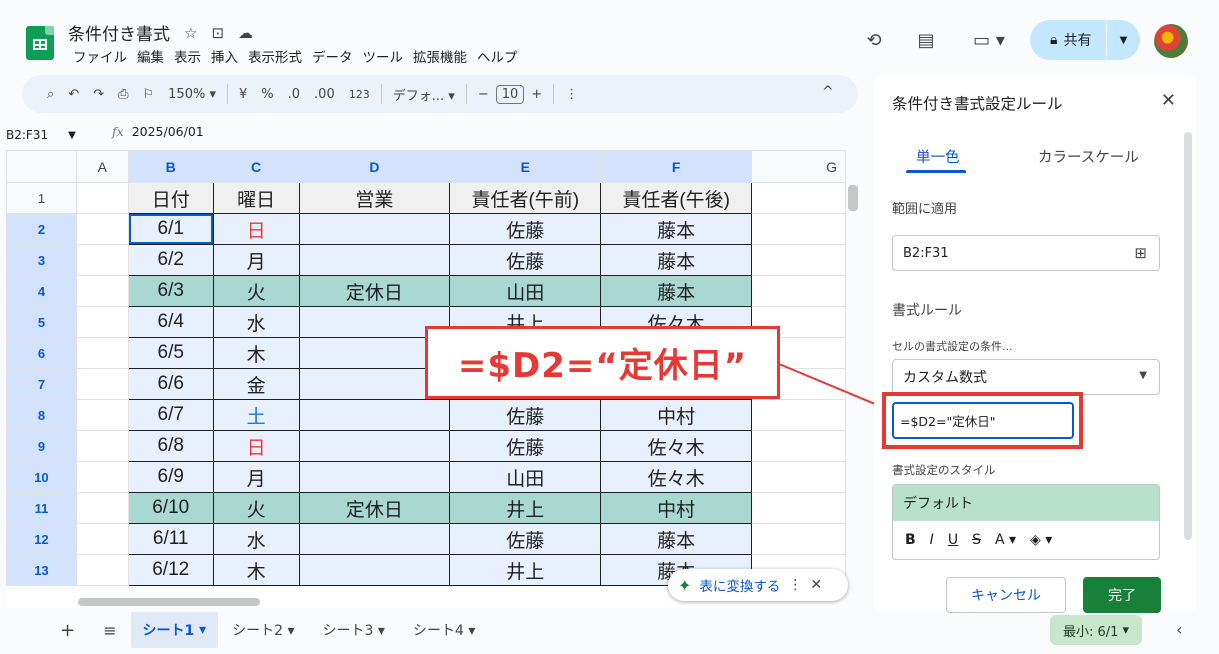  I want to click on menu-format: 表示形式, so click(275, 56).